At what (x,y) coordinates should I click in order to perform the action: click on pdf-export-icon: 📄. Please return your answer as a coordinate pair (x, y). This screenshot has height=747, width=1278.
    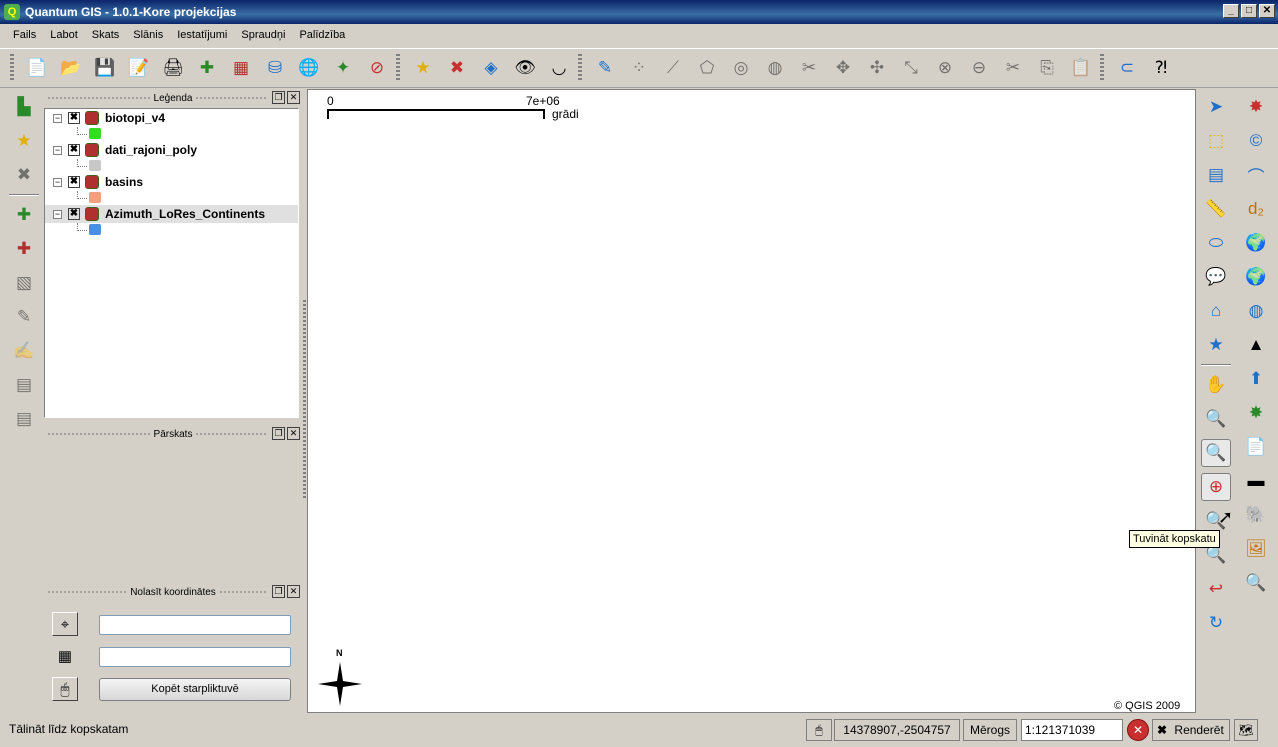
    Looking at the image, I should click on (1256, 447).